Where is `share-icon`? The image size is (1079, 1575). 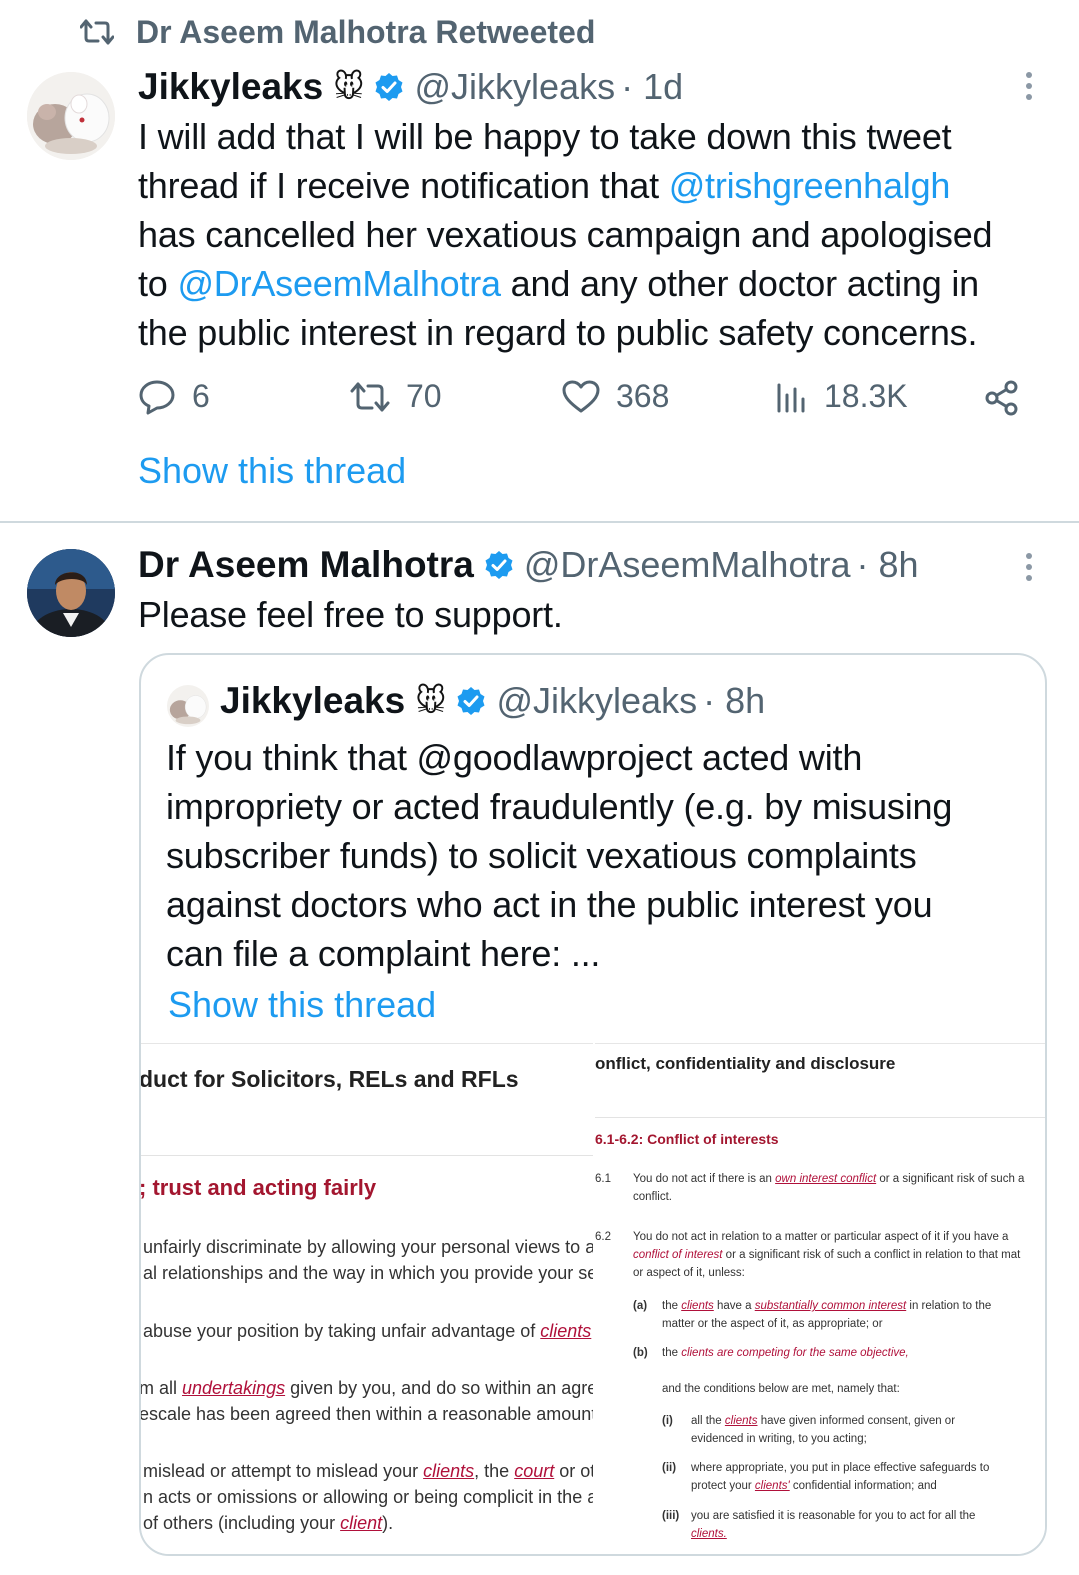 share-icon is located at coordinates (1001, 398).